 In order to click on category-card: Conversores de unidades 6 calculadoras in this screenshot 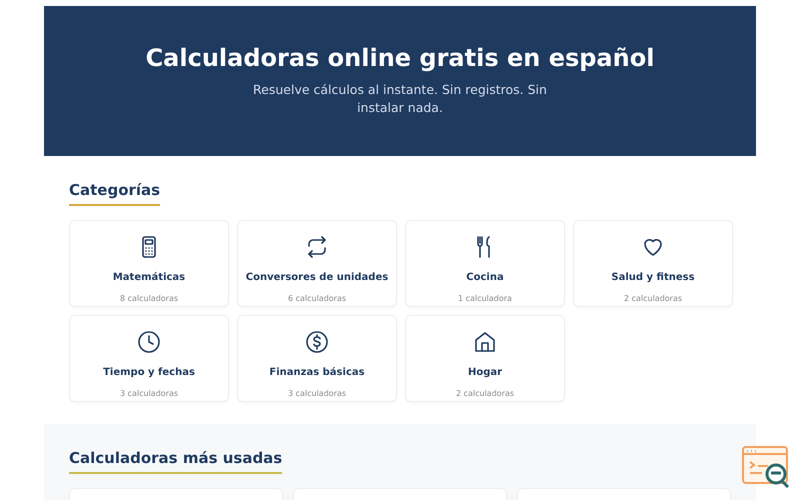, I will do `click(317, 263)`.